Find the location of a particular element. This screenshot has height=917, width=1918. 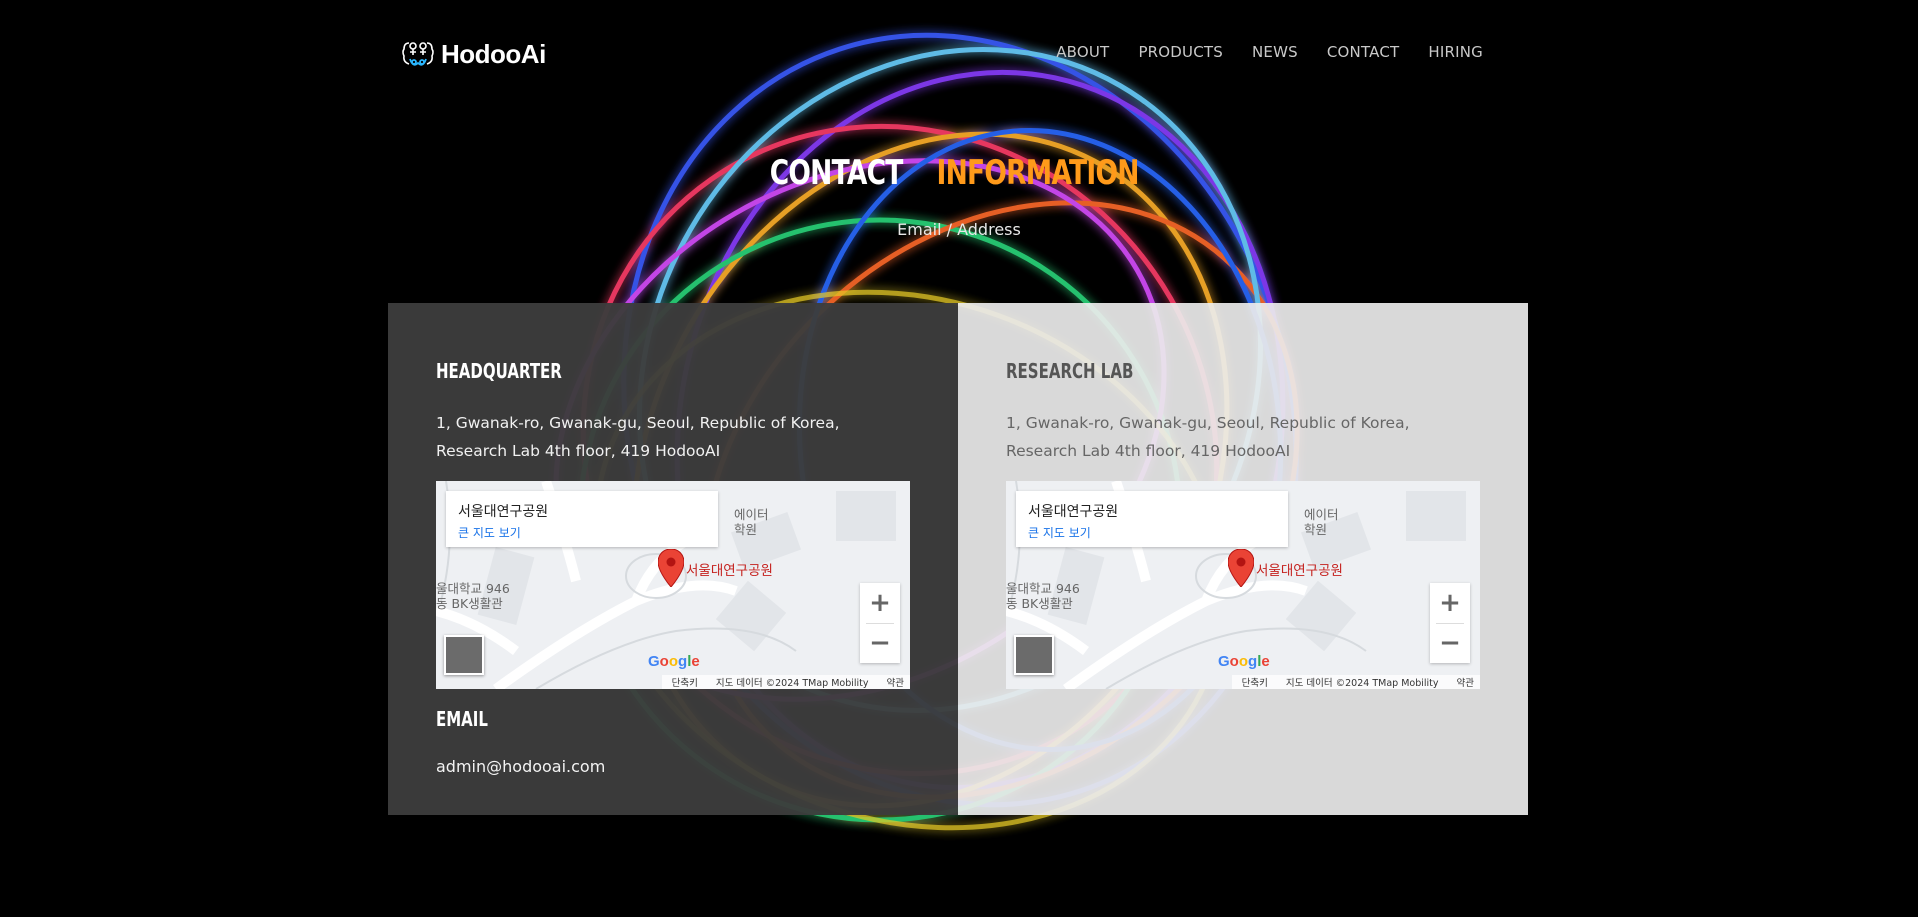

brain-logo-icon is located at coordinates (418, 54).